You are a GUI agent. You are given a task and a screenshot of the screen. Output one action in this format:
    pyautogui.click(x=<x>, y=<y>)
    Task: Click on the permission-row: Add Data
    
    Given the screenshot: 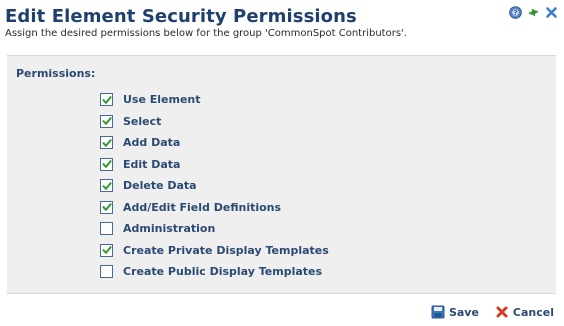 What is the action you would take?
    pyautogui.click(x=214, y=143)
    